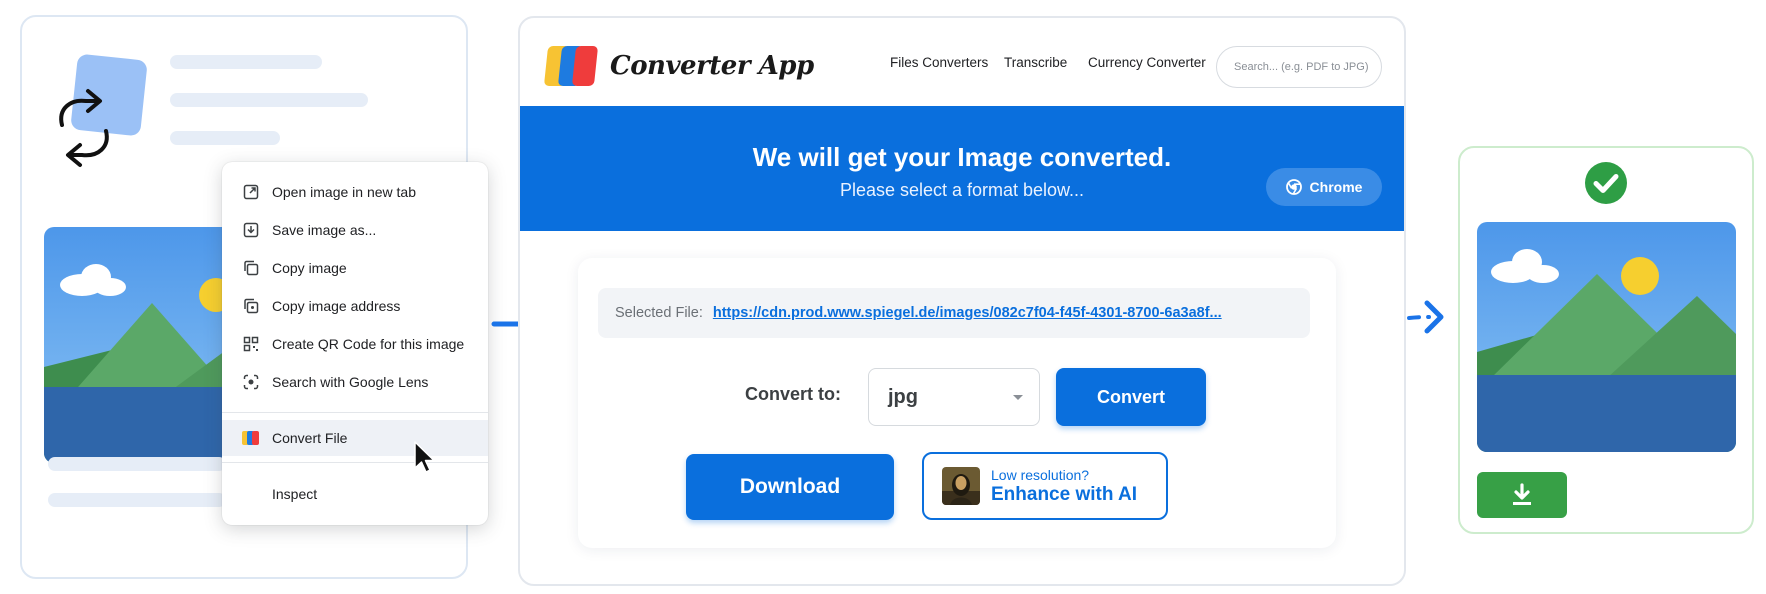 This screenshot has height=594, width=1766. What do you see at coordinates (251, 230) in the screenshot?
I see `save-icon` at bounding box center [251, 230].